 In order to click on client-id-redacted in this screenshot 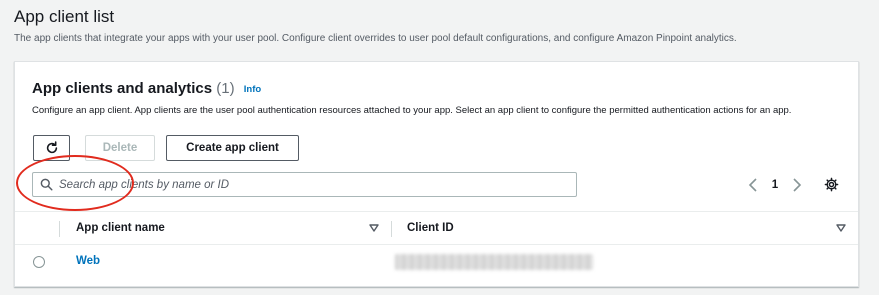, I will do `click(494, 262)`.